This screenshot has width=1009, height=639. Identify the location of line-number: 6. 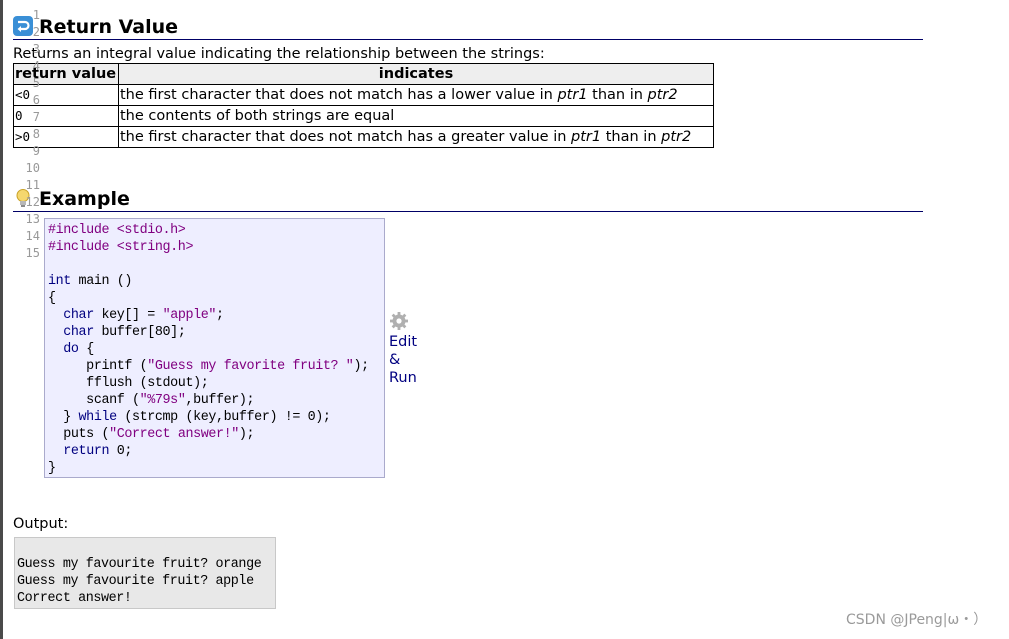
(36, 100).